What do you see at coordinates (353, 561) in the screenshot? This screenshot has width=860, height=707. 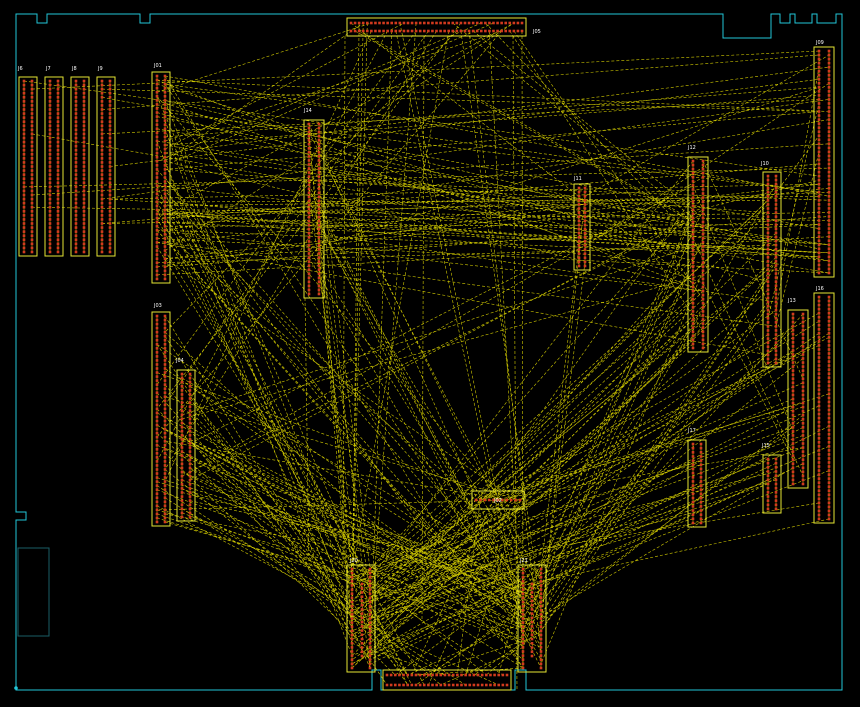 I see `connector-label: J20` at bounding box center [353, 561].